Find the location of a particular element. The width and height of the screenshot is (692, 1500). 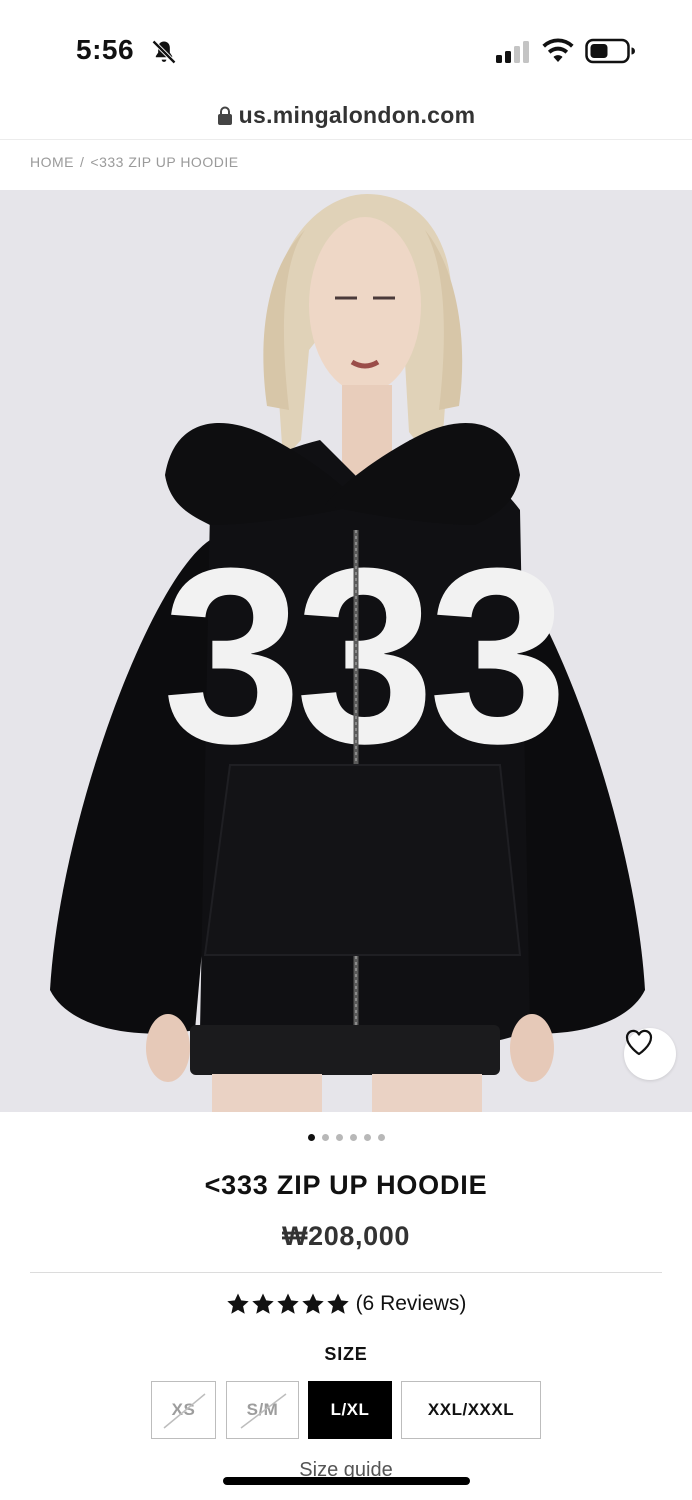

carousel-indicator is located at coordinates (346, 1137).